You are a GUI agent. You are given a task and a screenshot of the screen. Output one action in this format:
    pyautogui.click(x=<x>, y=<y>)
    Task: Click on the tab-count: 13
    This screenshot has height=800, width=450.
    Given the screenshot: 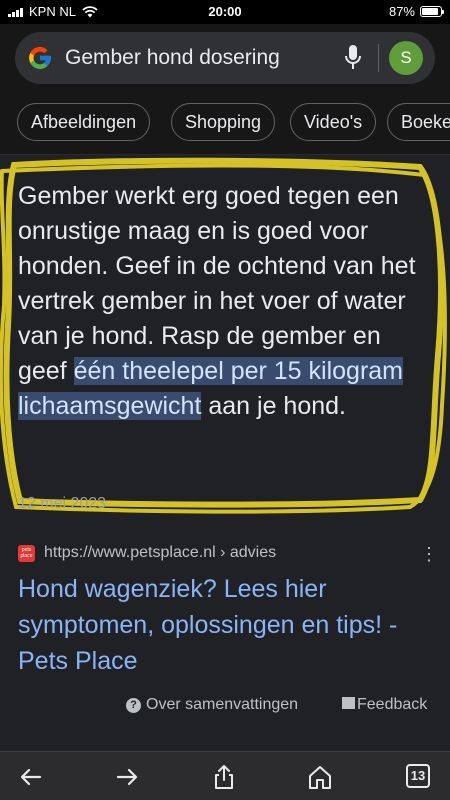 What is the action you would take?
    pyautogui.click(x=418, y=776)
    